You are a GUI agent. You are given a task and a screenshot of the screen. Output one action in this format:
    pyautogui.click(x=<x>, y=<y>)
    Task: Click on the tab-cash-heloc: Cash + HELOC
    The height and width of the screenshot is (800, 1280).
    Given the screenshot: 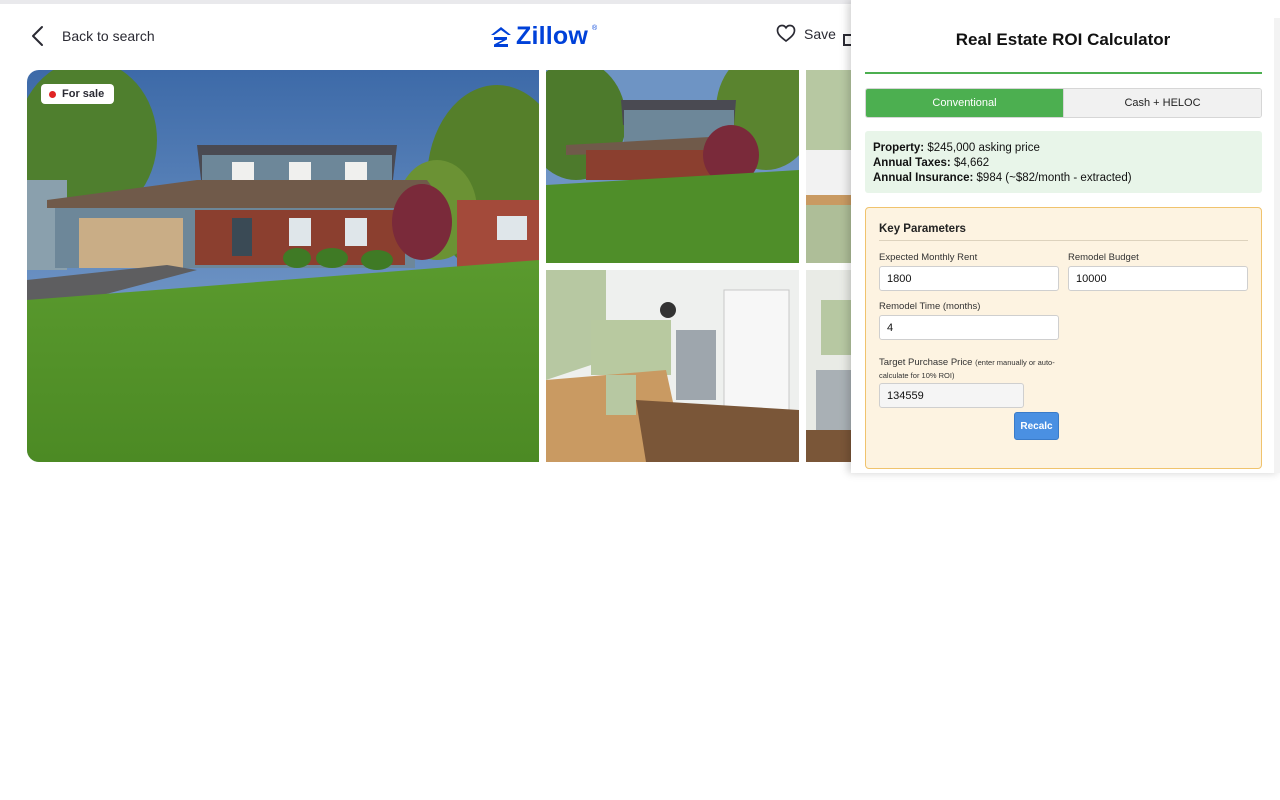 What is the action you would take?
    pyautogui.click(x=1162, y=103)
    